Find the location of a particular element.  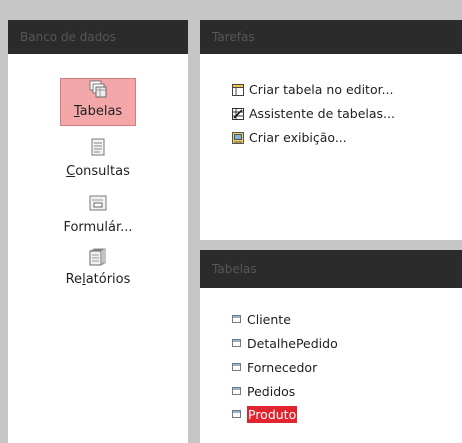

forms-icon is located at coordinates (98, 203).